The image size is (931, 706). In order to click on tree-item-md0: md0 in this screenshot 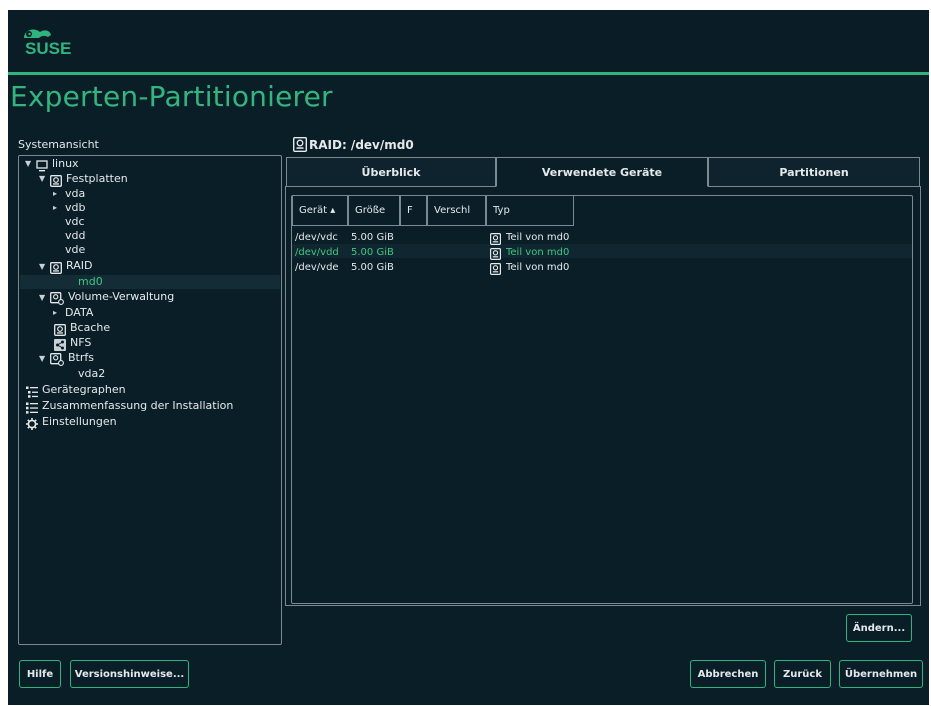, I will do `click(90, 281)`.